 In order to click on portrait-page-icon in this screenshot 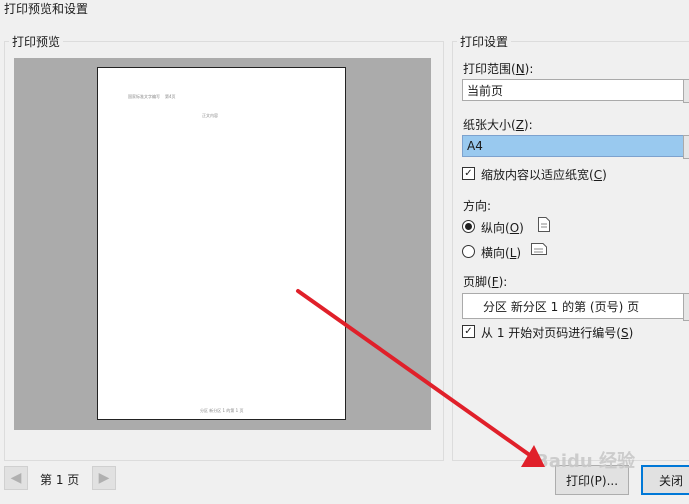, I will do `click(544, 224)`.